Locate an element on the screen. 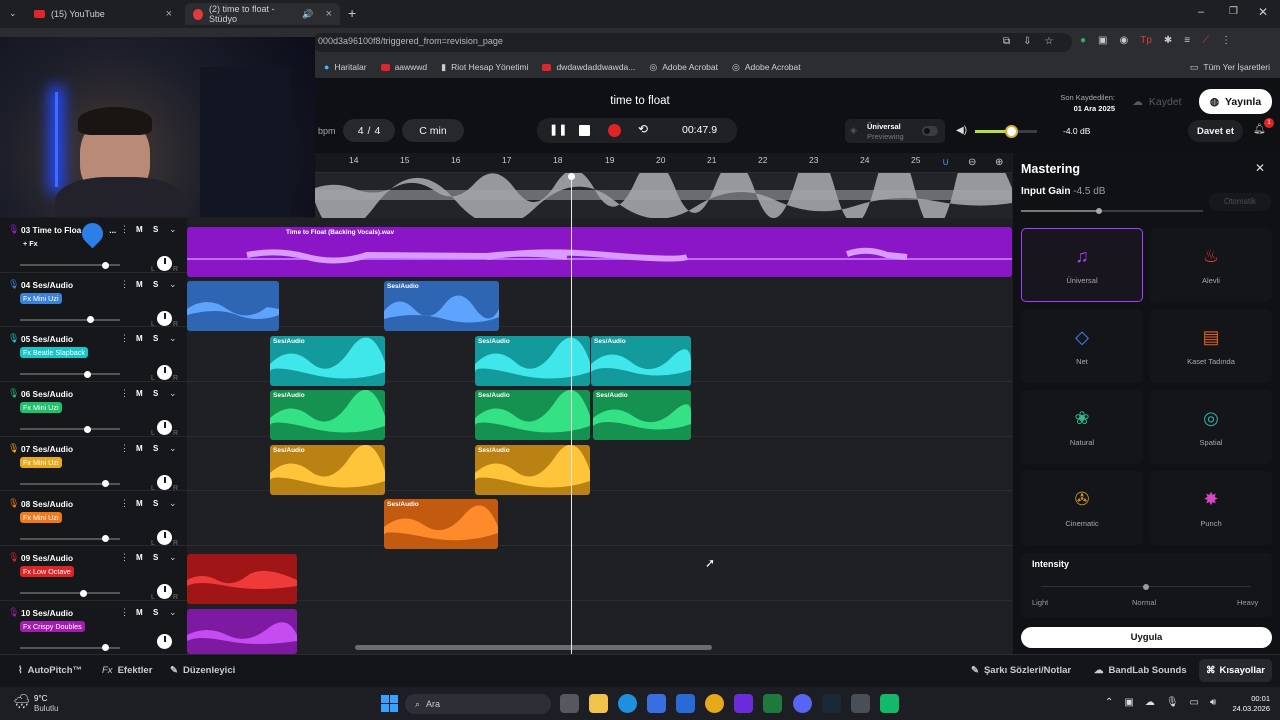 This screenshot has height=720, width=1280. speaker-icon: 🔊︎ is located at coordinates (1213, 702).